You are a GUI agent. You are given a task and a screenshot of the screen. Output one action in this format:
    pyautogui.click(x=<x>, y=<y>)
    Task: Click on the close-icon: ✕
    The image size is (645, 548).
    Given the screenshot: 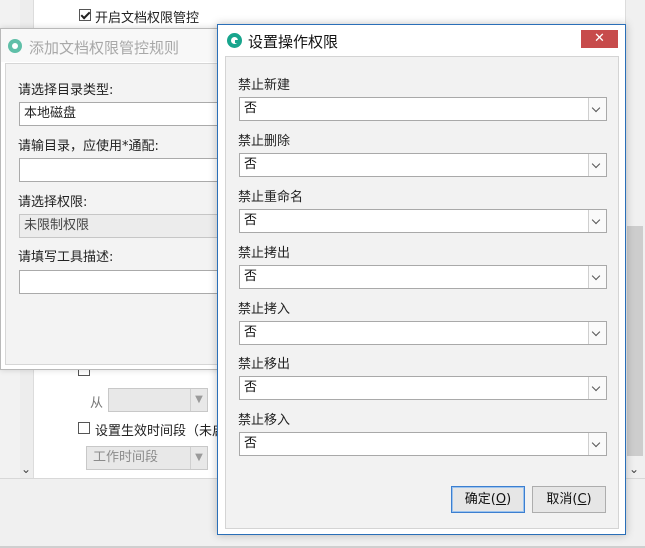 What is the action you would take?
    pyautogui.click(x=599, y=38)
    